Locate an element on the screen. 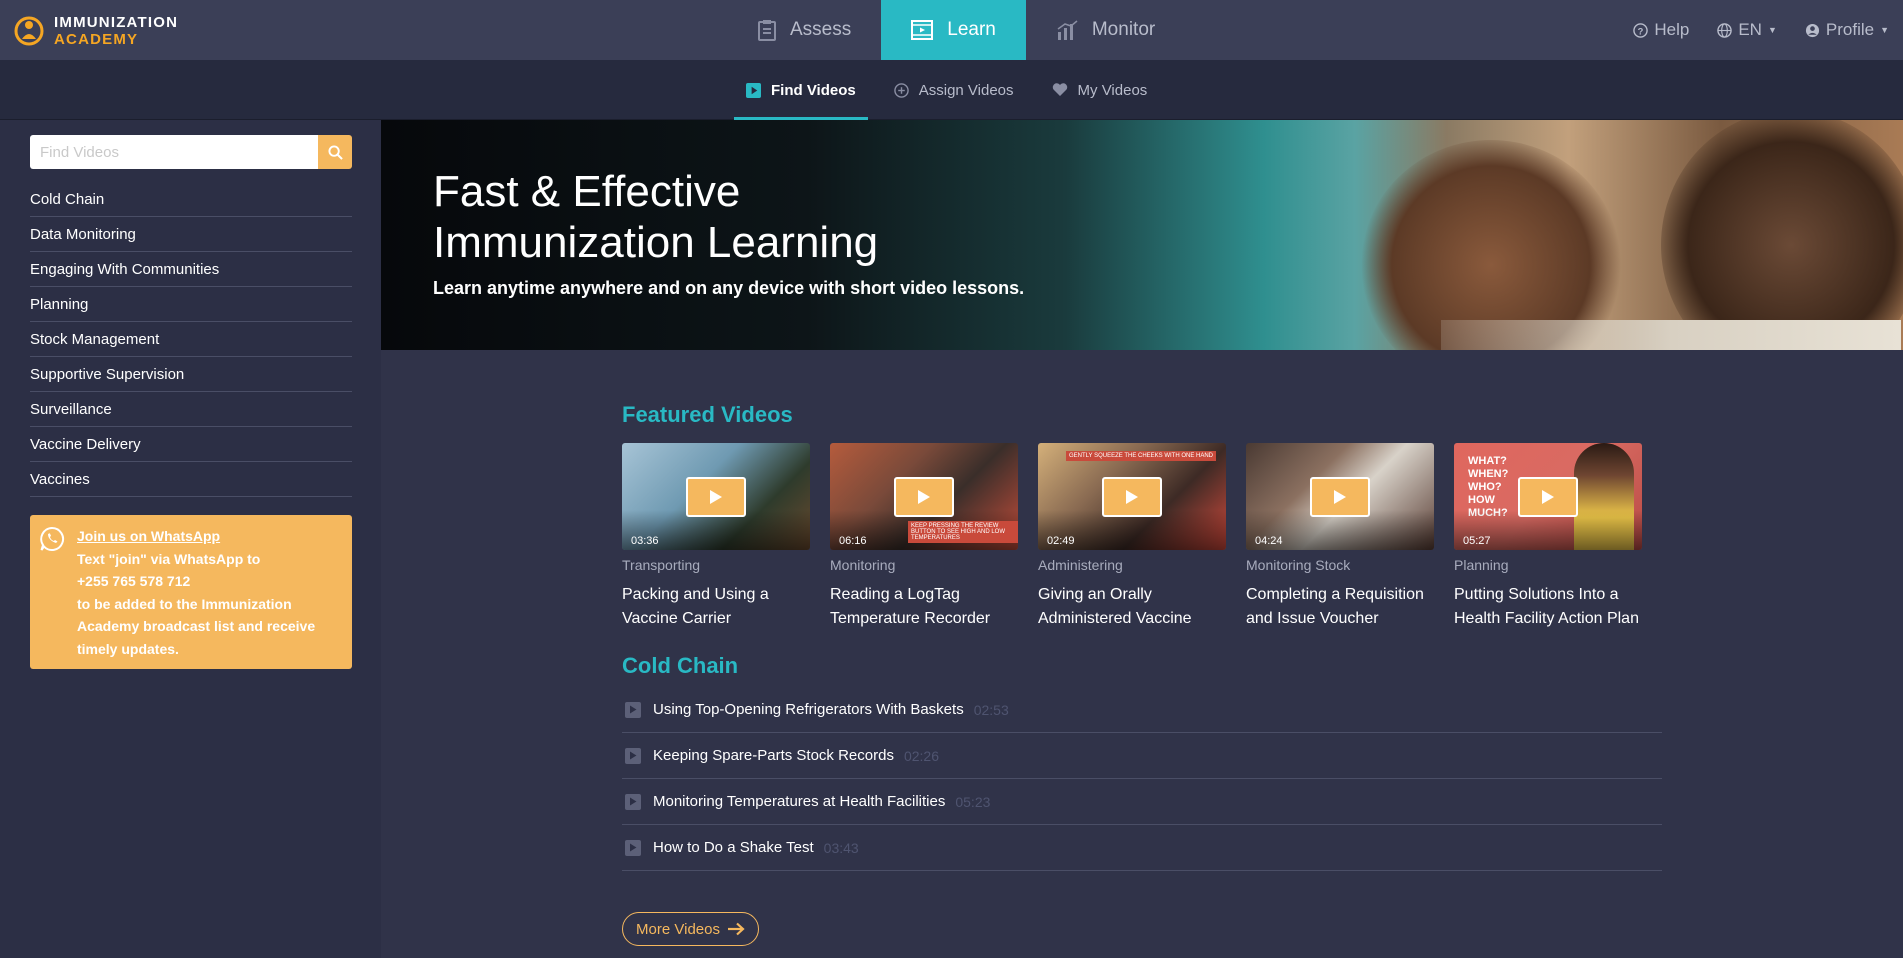 The image size is (1903, 958). video-title: Reading a LogTag Temperature Recorder is located at coordinates (924, 607).